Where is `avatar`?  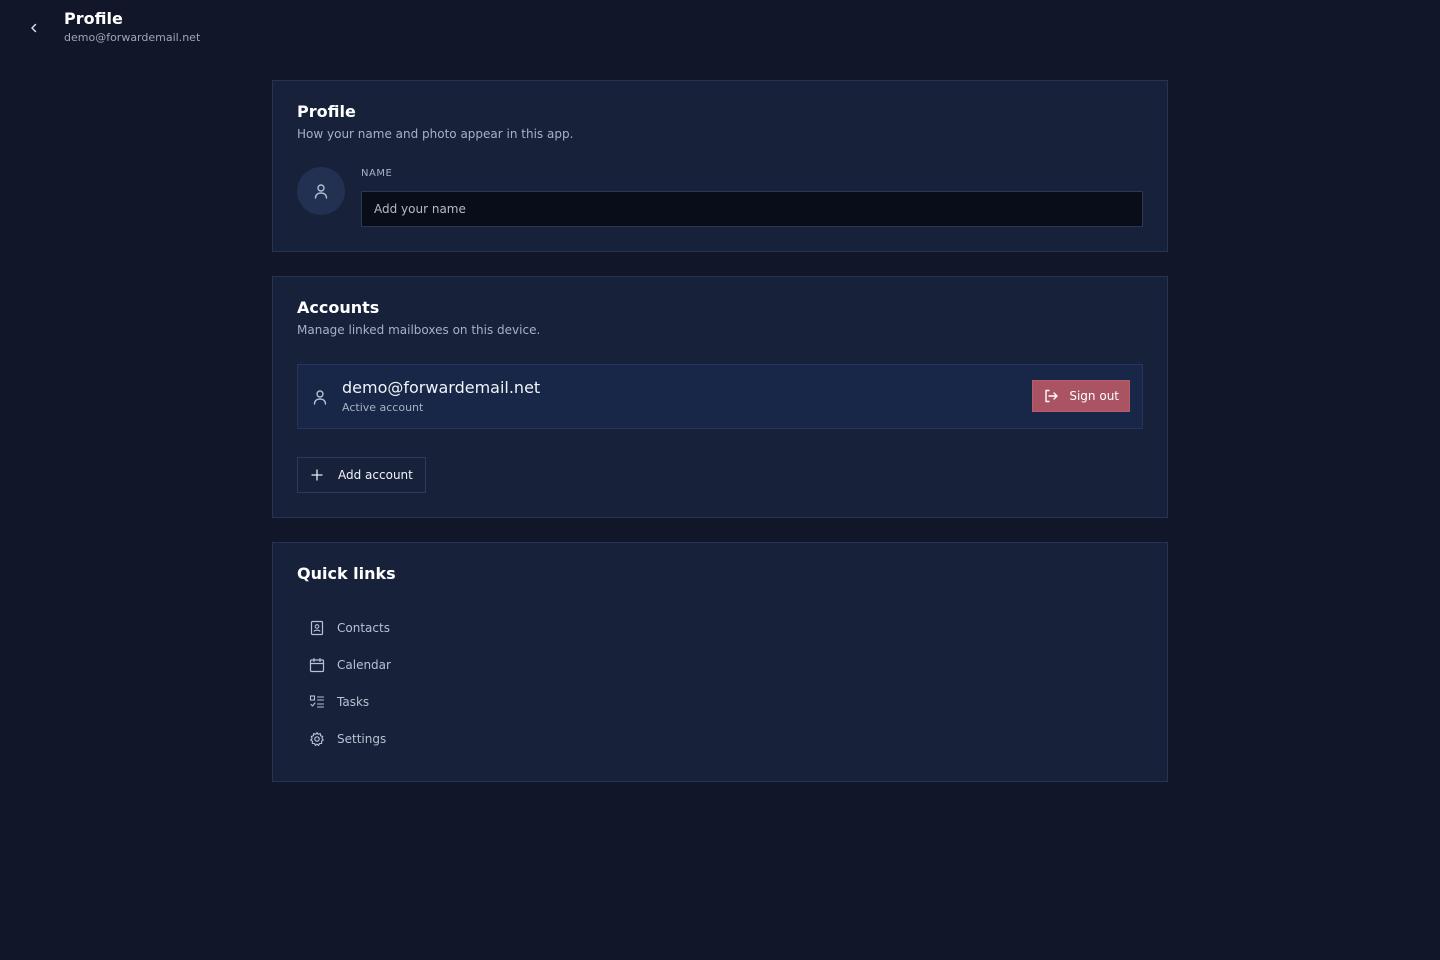 avatar is located at coordinates (321, 191).